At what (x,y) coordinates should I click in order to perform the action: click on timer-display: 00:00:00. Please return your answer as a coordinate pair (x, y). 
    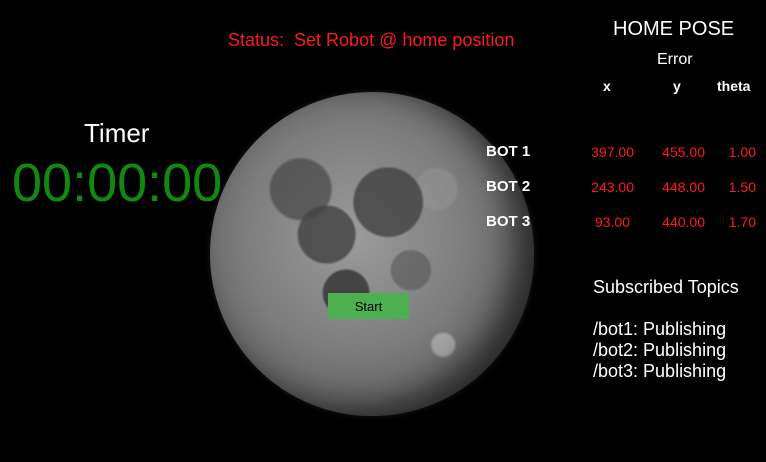
    Looking at the image, I should click on (117, 183).